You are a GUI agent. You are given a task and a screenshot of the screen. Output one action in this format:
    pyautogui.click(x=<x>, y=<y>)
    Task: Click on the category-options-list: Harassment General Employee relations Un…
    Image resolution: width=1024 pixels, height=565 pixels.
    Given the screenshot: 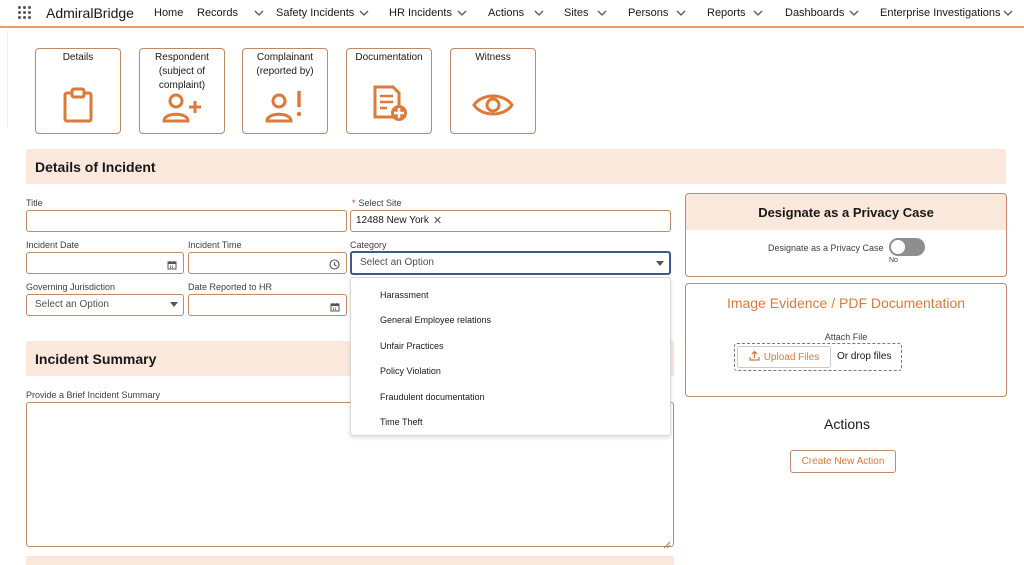 What is the action you would take?
    pyautogui.click(x=510, y=356)
    